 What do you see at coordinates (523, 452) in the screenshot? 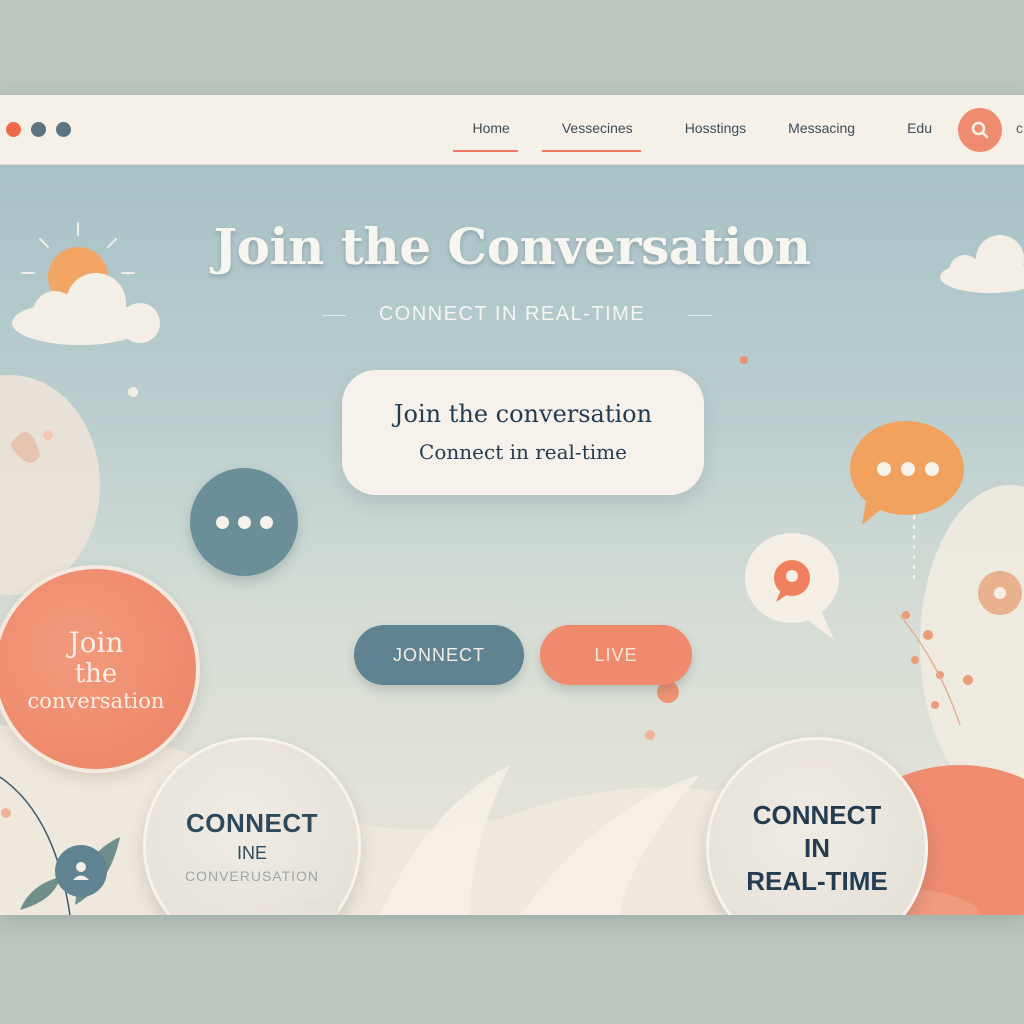
I see `bubble-text-line2: Connect in real-time` at bounding box center [523, 452].